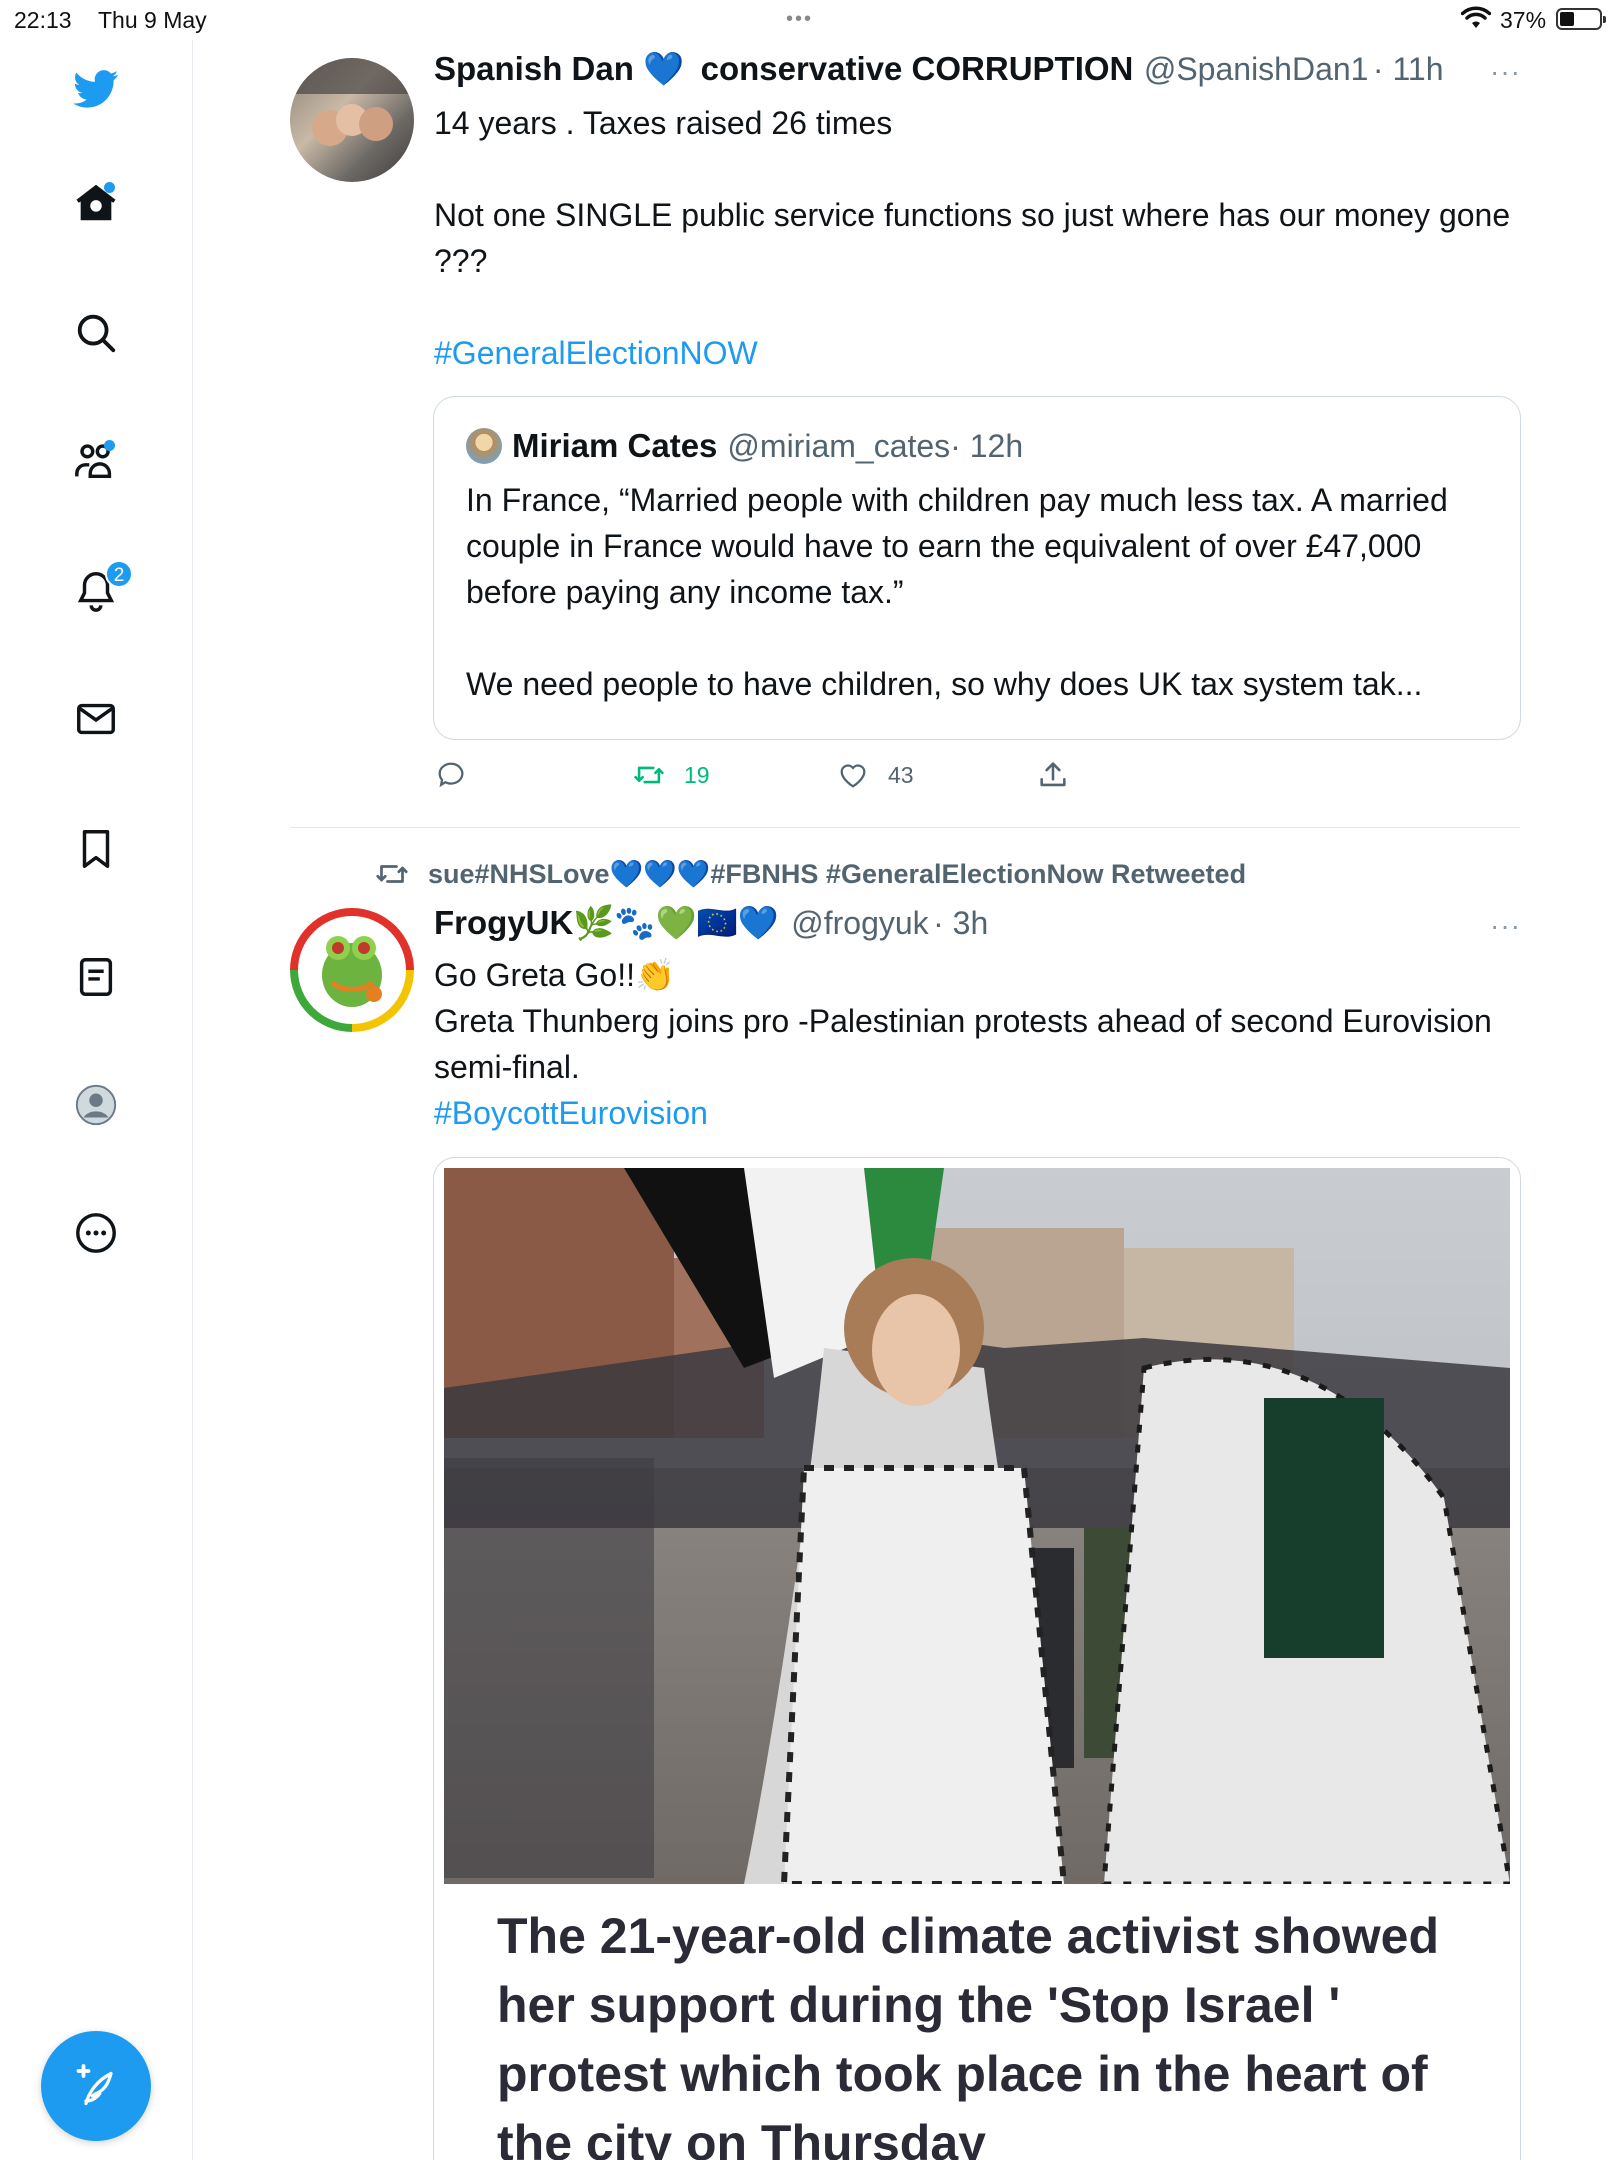 Image resolution: width=1620 pixels, height=2160 pixels. What do you see at coordinates (152, 20) in the screenshot?
I see `status-date: Thu 9 May` at bounding box center [152, 20].